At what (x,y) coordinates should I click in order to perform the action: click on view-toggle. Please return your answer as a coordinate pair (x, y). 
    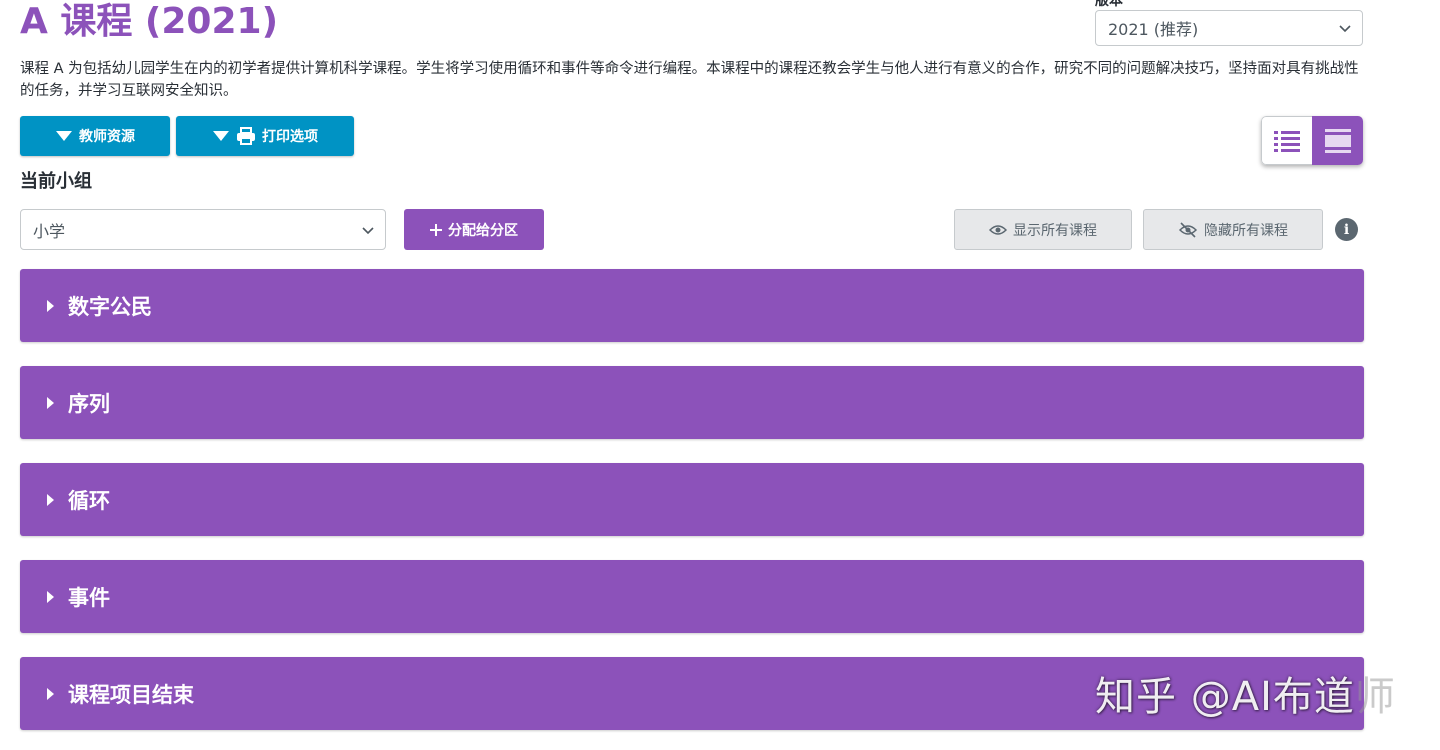
    Looking at the image, I should click on (1312, 140).